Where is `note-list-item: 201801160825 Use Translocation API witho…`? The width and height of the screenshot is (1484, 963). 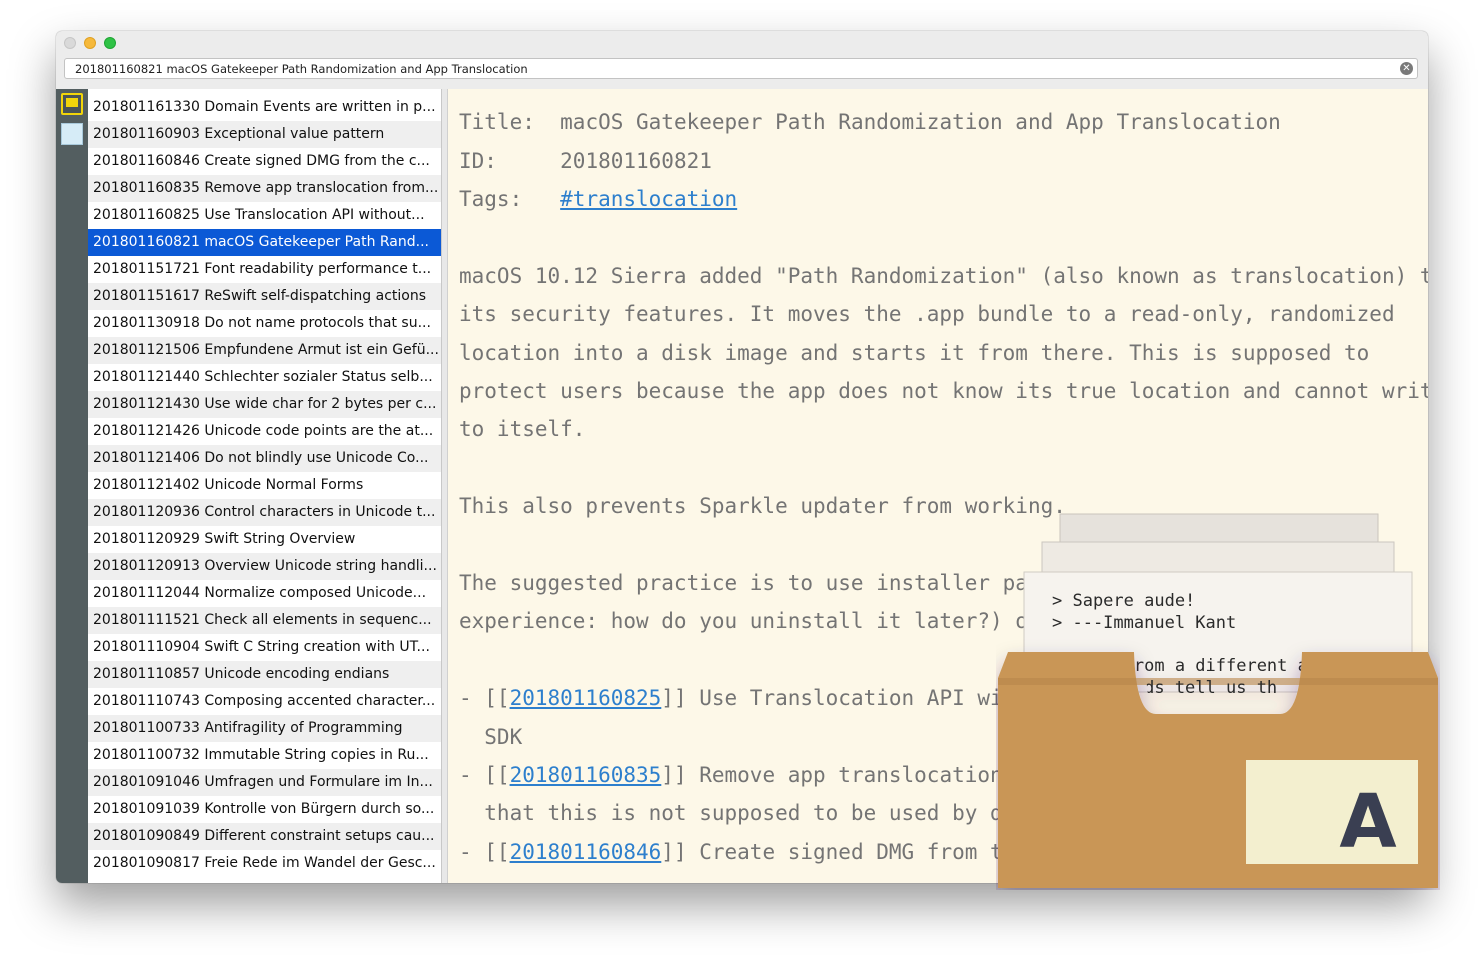
note-list-item: 201801160825 Use Translocation API witho… is located at coordinates (264, 215).